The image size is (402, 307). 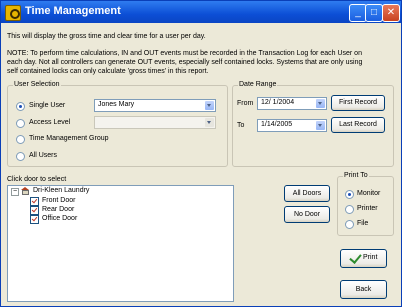 I want to click on printer-radio, so click(x=349, y=209).